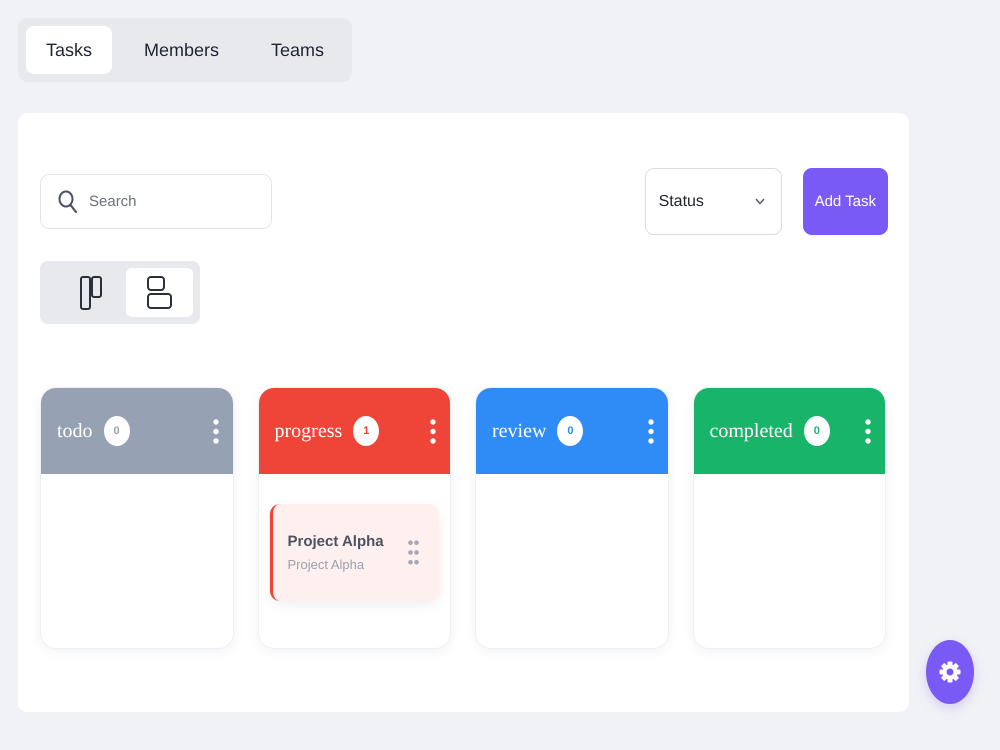  I want to click on status-select: Status, so click(713, 201).